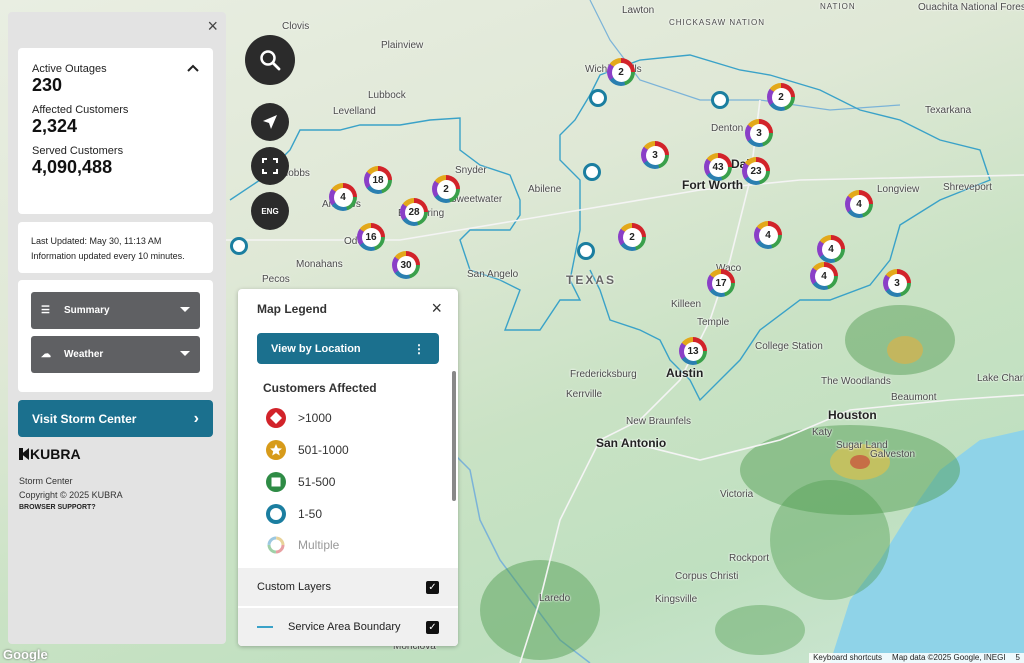  Describe the element at coordinates (115, 354) in the screenshot. I see `weather-dropdown: ☁ Weather` at that location.